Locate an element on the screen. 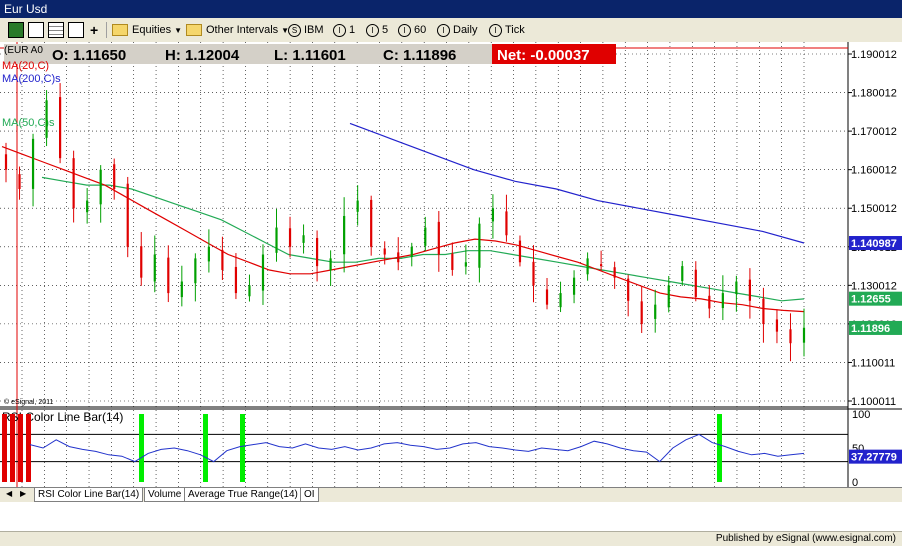  price-tick-label: 1.100011 is located at coordinates (873, 402).